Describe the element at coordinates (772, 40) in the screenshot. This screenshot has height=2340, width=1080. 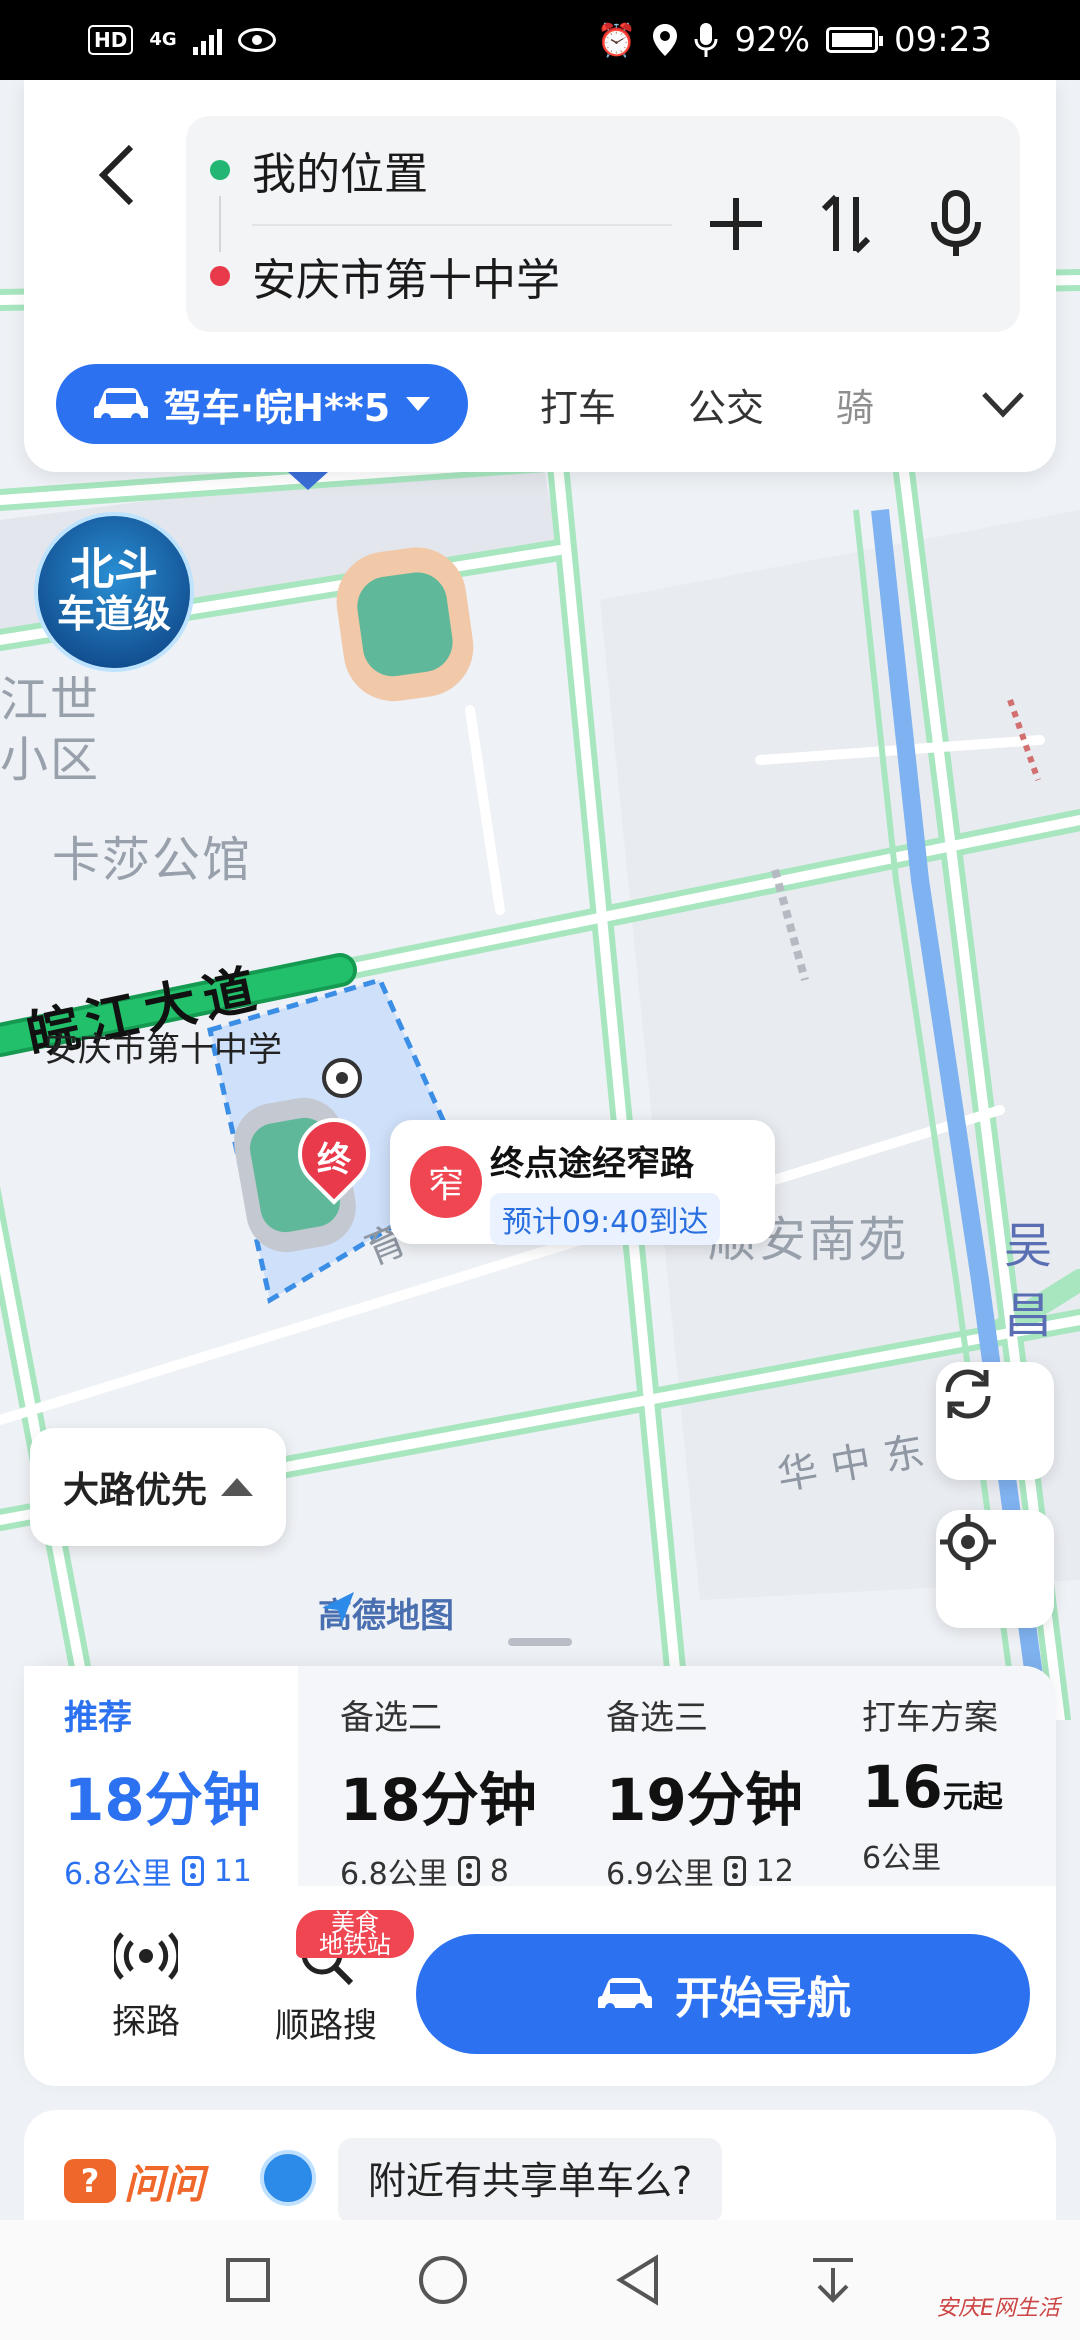
I see `battery-percent: 92%` at that location.